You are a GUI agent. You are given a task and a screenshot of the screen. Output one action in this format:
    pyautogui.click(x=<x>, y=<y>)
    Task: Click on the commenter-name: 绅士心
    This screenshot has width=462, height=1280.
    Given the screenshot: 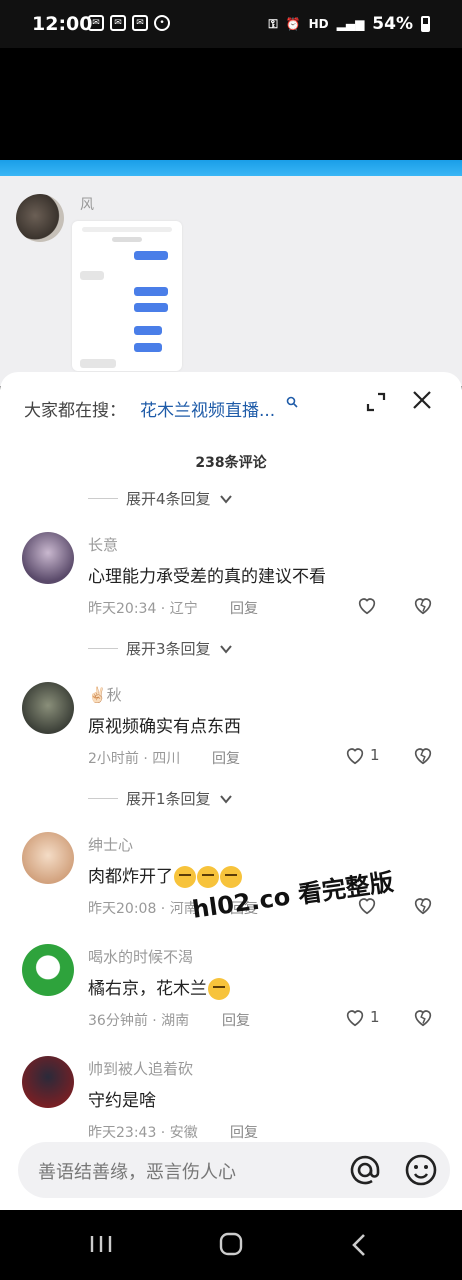 What is the action you would take?
    pyautogui.click(x=110, y=844)
    